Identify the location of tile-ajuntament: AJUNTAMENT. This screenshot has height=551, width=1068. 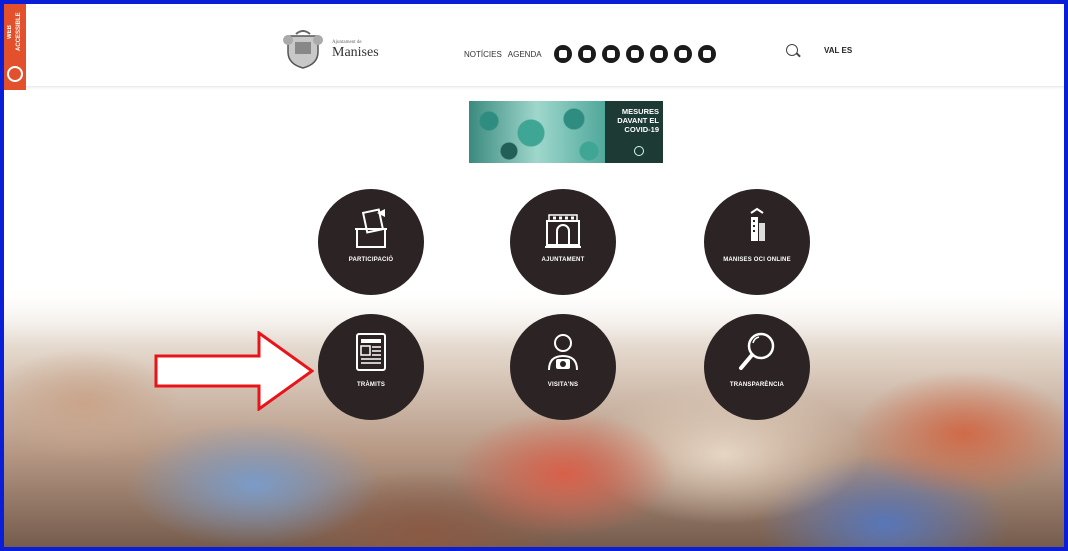
(563, 242).